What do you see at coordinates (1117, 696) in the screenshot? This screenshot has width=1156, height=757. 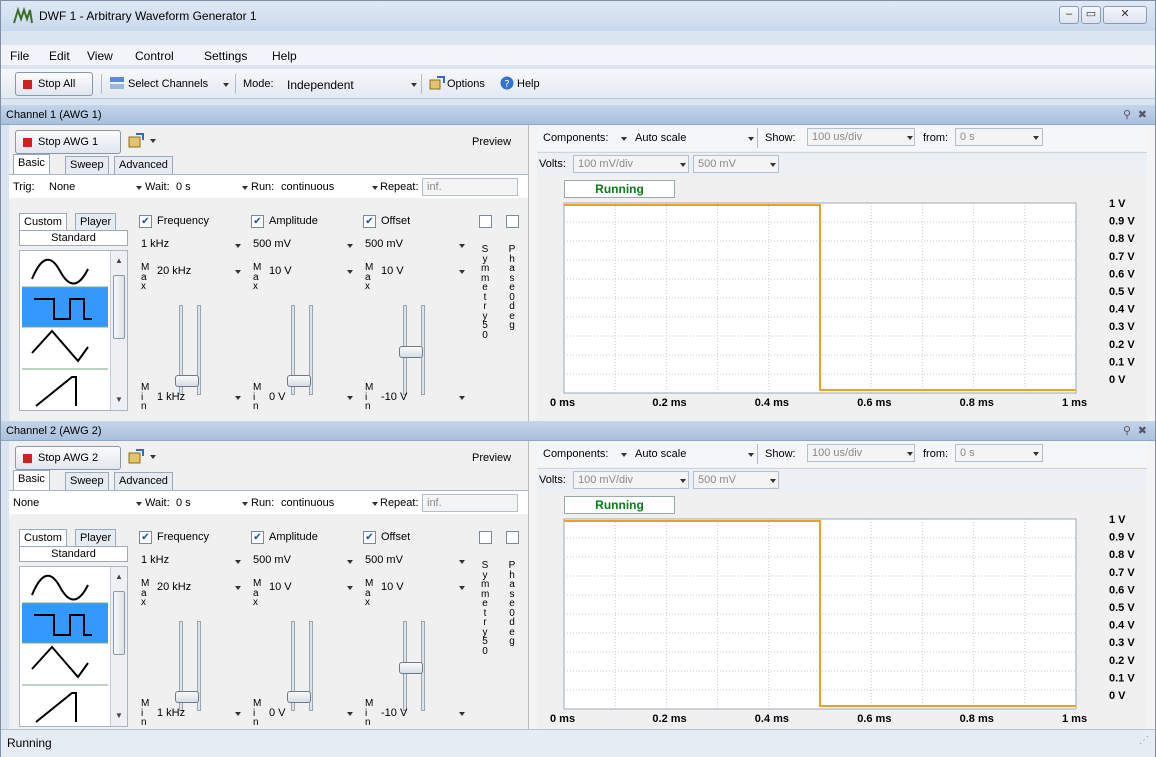 I see `y-tick-label: 0 V` at bounding box center [1117, 696].